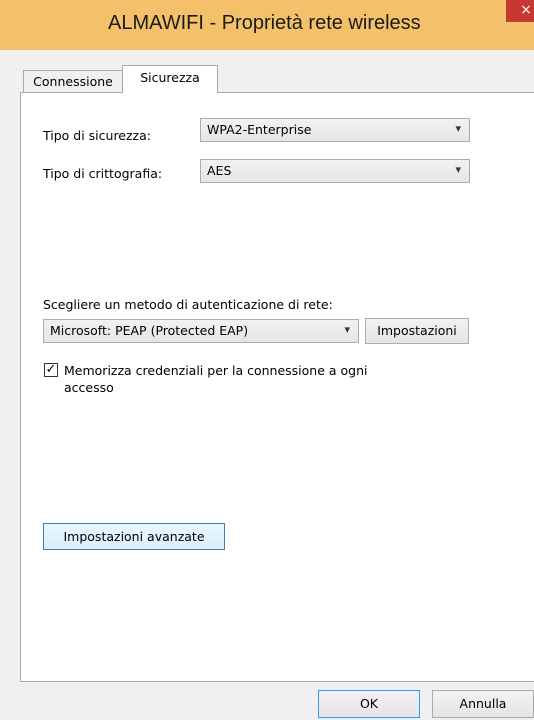 The width and height of the screenshot is (534, 720). Describe the element at coordinates (259, 129) in the screenshot. I see `security-type-value: WPA2-Enterprise` at that location.